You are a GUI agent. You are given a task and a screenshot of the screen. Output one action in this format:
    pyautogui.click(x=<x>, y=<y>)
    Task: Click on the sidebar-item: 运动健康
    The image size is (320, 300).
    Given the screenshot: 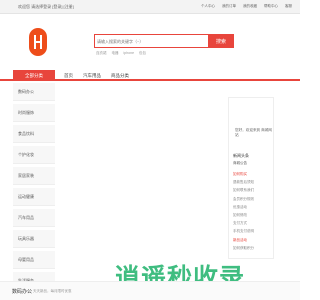 What is the action you would take?
    pyautogui.click(x=34, y=197)
    